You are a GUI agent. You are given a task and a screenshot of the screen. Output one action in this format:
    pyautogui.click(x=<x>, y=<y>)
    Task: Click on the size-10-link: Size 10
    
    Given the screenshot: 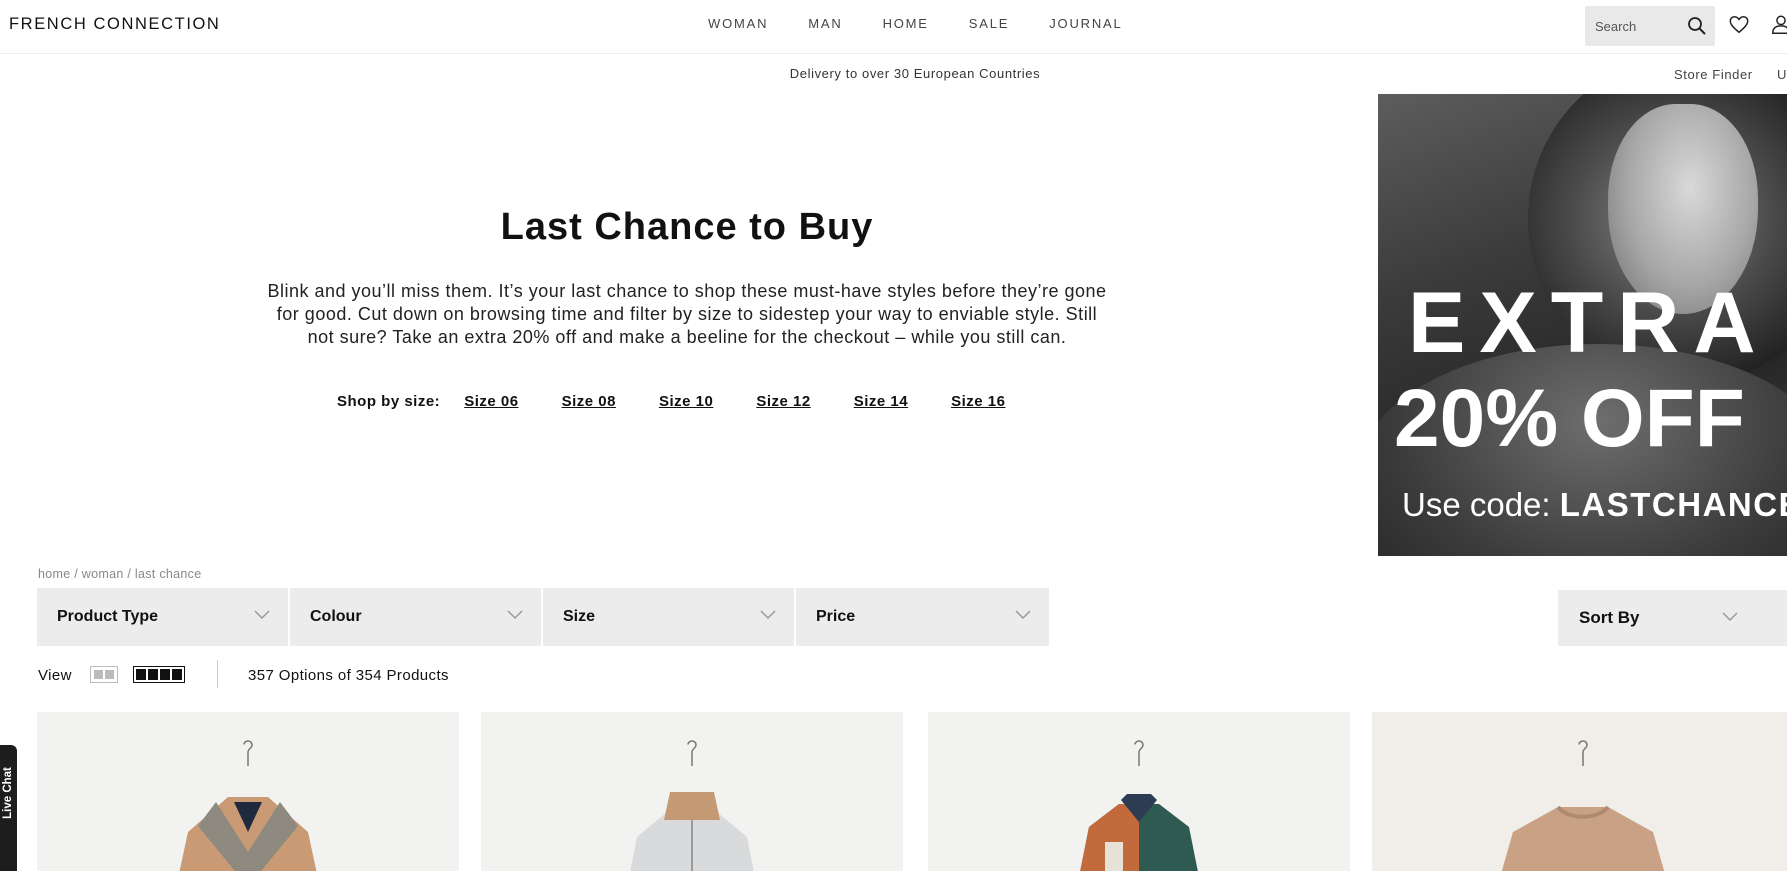 What is the action you would take?
    pyautogui.click(x=686, y=401)
    